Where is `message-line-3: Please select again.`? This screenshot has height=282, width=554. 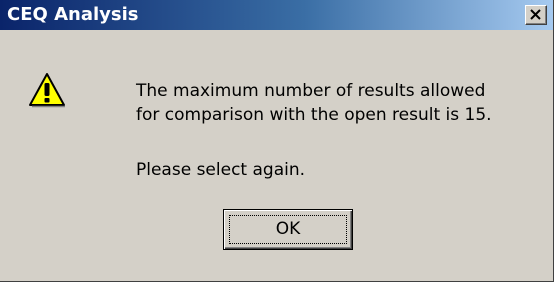 message-line-3: Please select again. is located at coordinates (221, 170).